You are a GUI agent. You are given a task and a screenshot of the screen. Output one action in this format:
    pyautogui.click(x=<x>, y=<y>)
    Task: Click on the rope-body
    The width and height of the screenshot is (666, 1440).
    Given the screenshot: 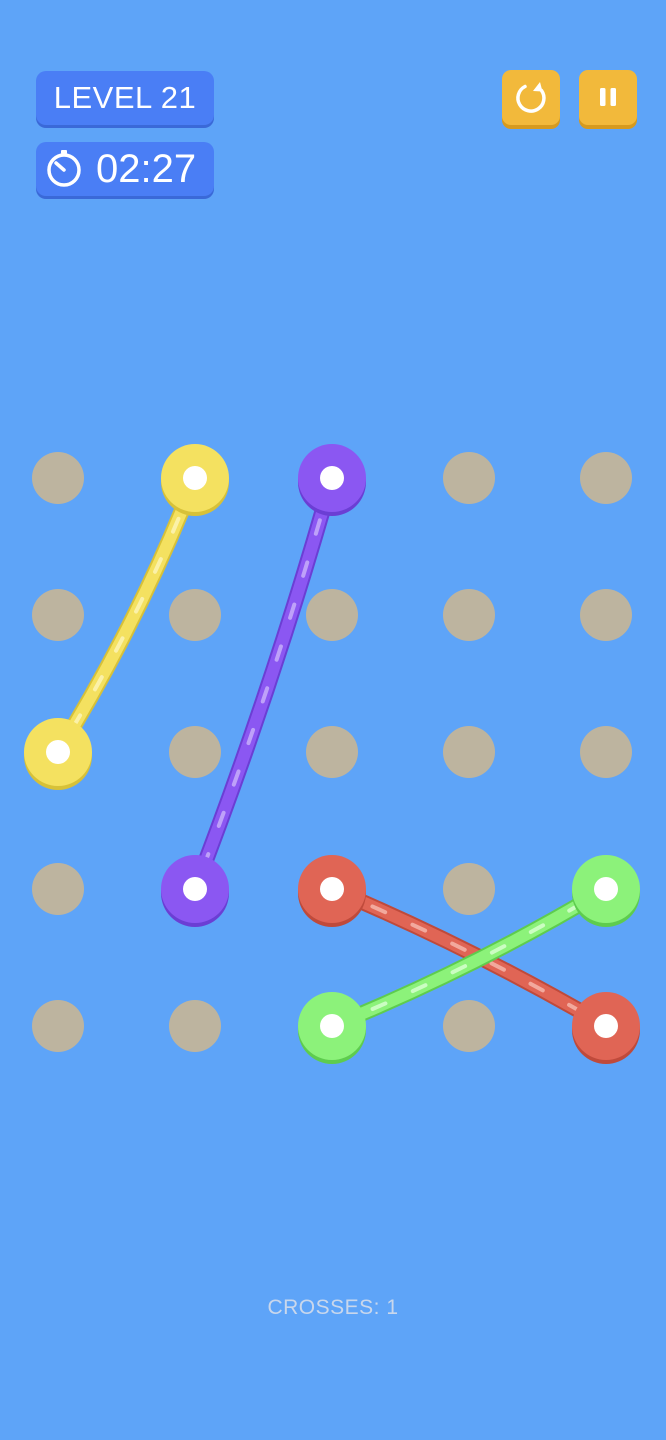 What is the action you would take?
    pyautogui.click(x=263, y=683)
    